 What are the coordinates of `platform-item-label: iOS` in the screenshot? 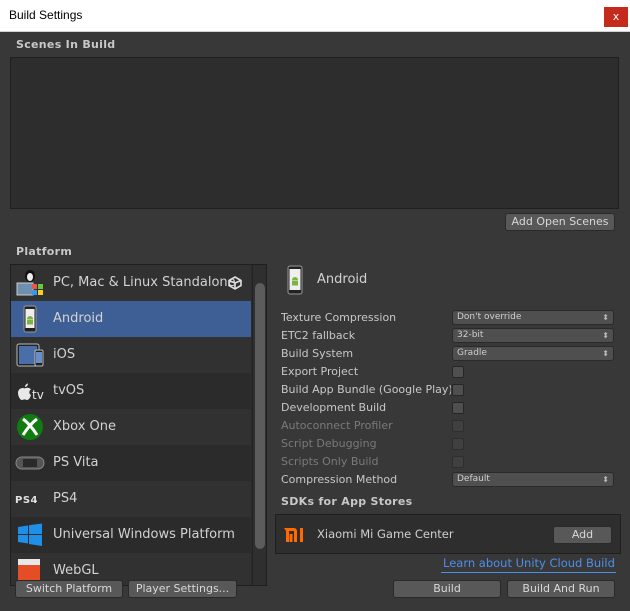 It's located at (64, 354).